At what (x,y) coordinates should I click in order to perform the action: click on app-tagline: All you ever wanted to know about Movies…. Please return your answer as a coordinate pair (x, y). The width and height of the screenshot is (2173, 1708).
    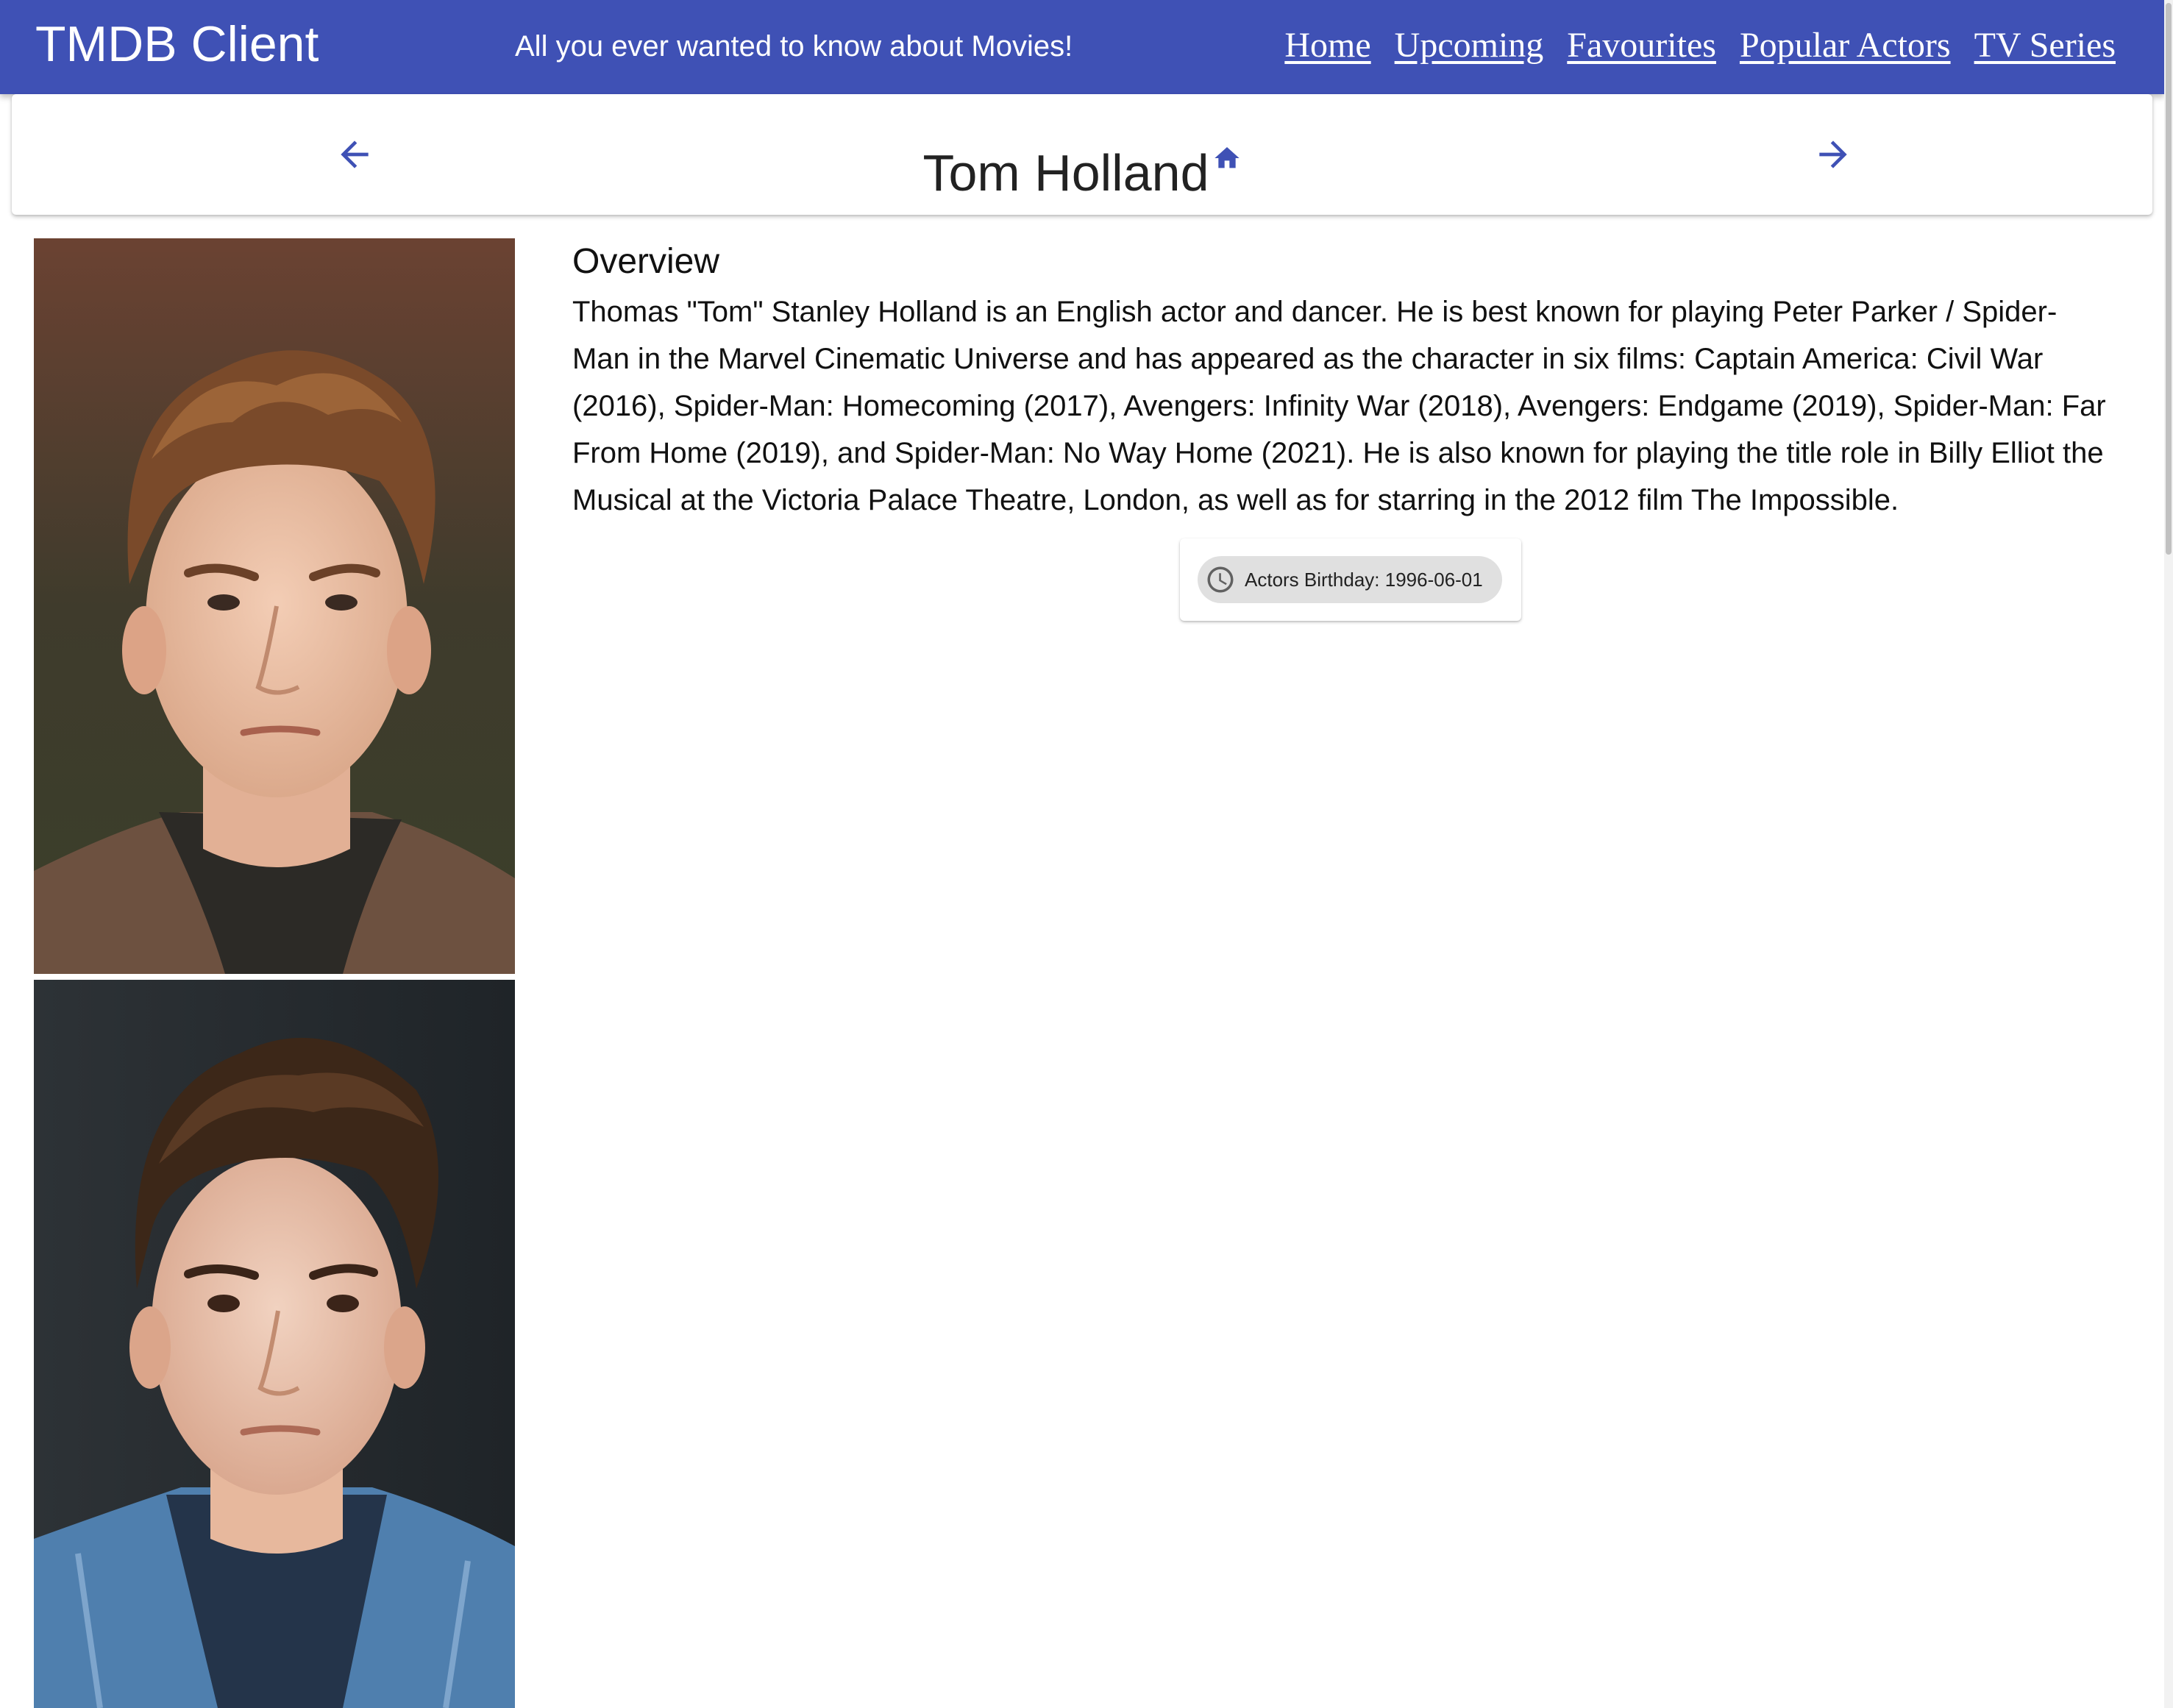
    Looking at the image, I should click on (794, 47).